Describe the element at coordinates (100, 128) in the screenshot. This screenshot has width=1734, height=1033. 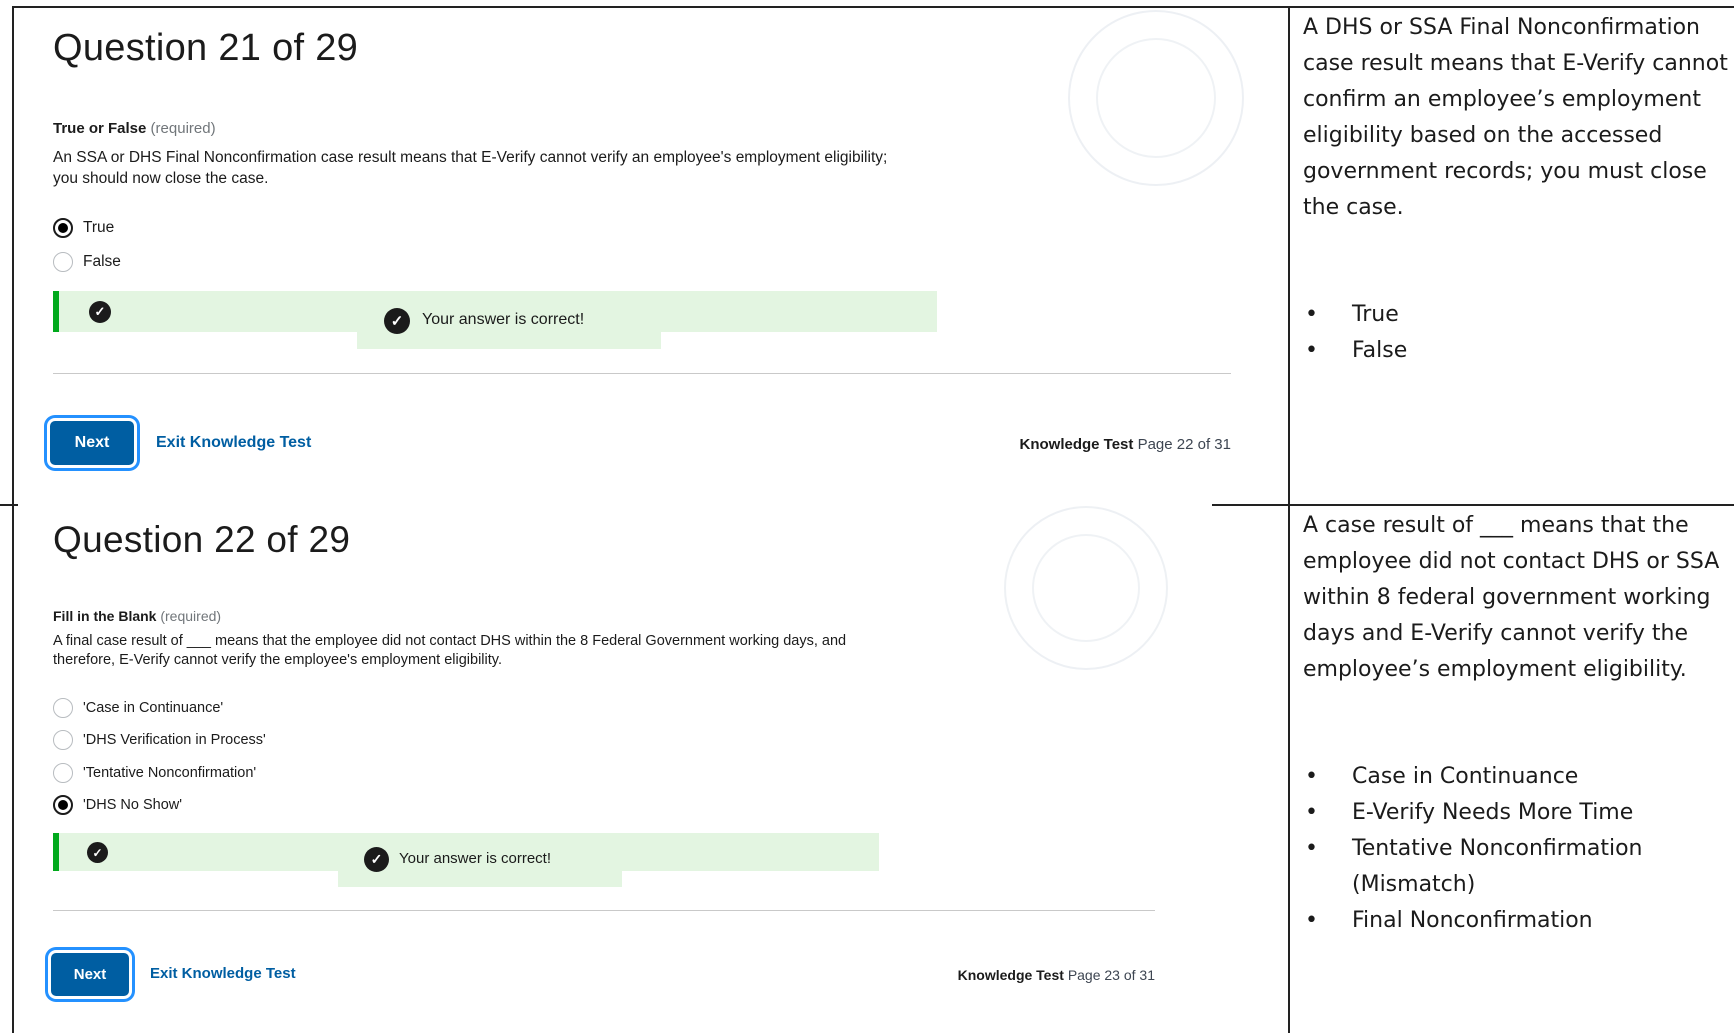
I see `question-type-label: True or False` at that location.